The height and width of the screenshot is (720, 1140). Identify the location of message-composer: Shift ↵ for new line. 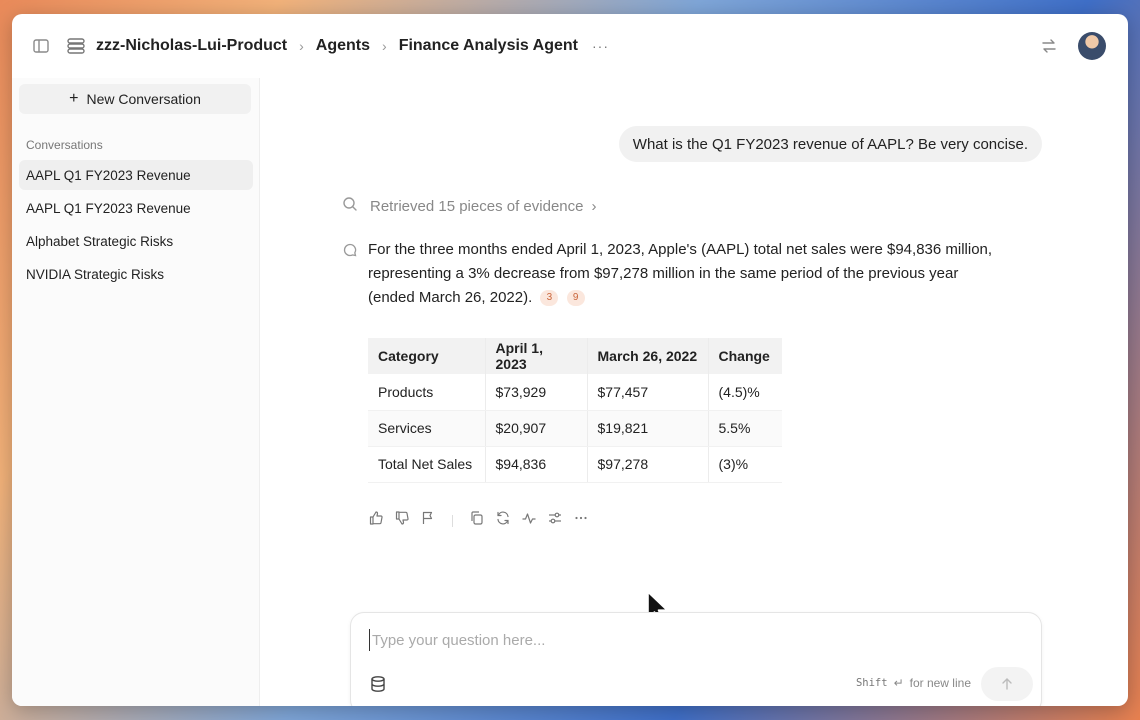
(696, 659).